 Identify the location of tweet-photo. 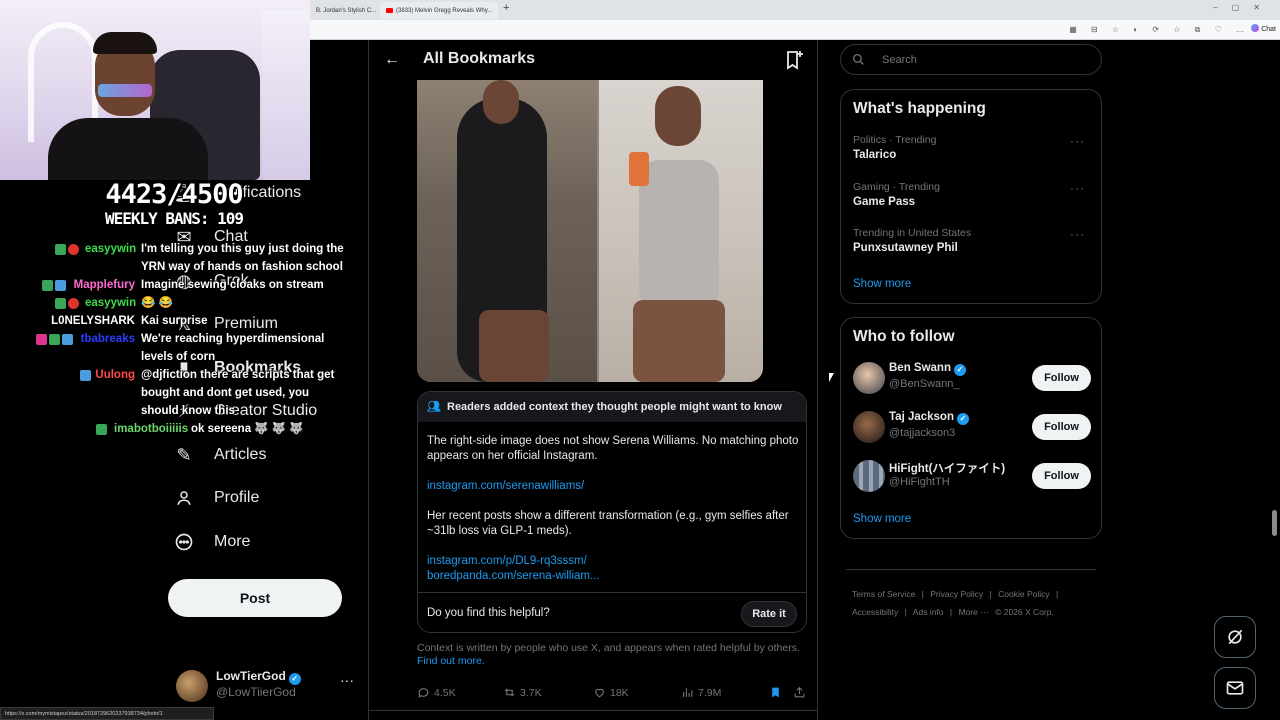
(590, 231).